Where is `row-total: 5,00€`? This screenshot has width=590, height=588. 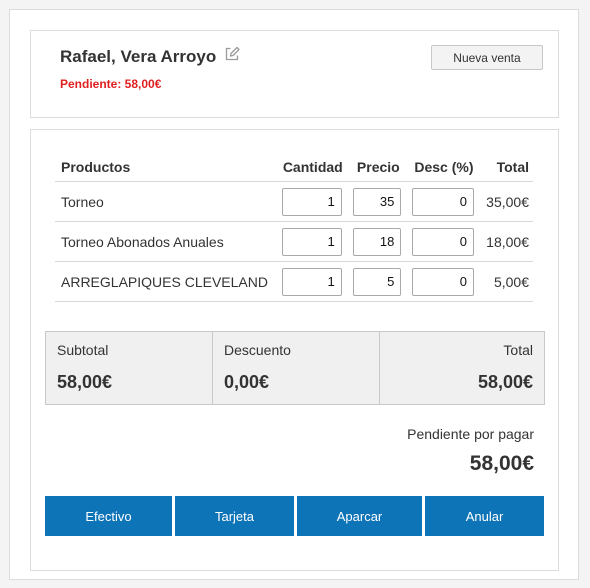 row-total: 5,00€ is located at coordinates (506, 281).